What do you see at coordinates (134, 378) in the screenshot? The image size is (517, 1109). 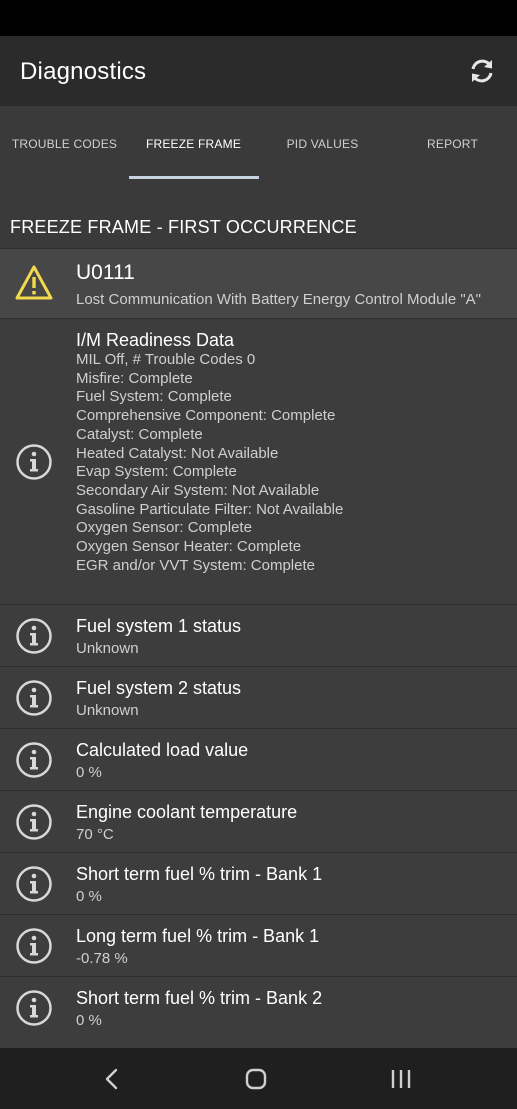 I see `readiness-line: Misfire: Complete` at bounding box center [134, 378].